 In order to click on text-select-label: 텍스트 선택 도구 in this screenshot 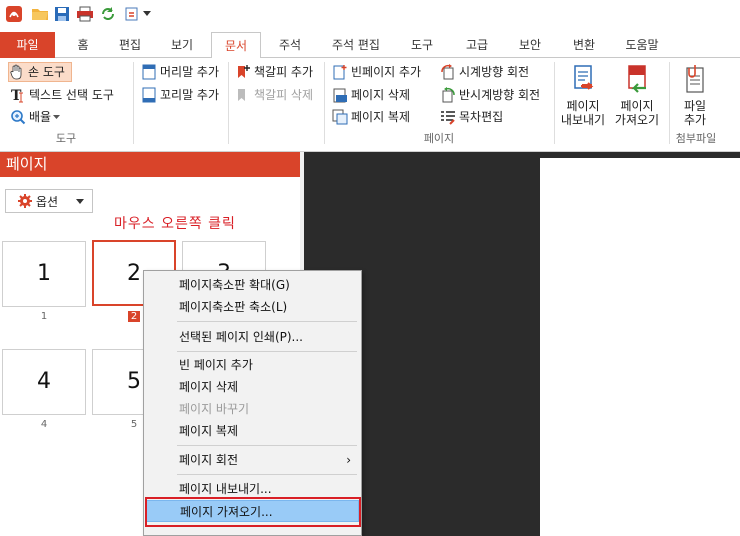, I will do `click(71, 95)`.